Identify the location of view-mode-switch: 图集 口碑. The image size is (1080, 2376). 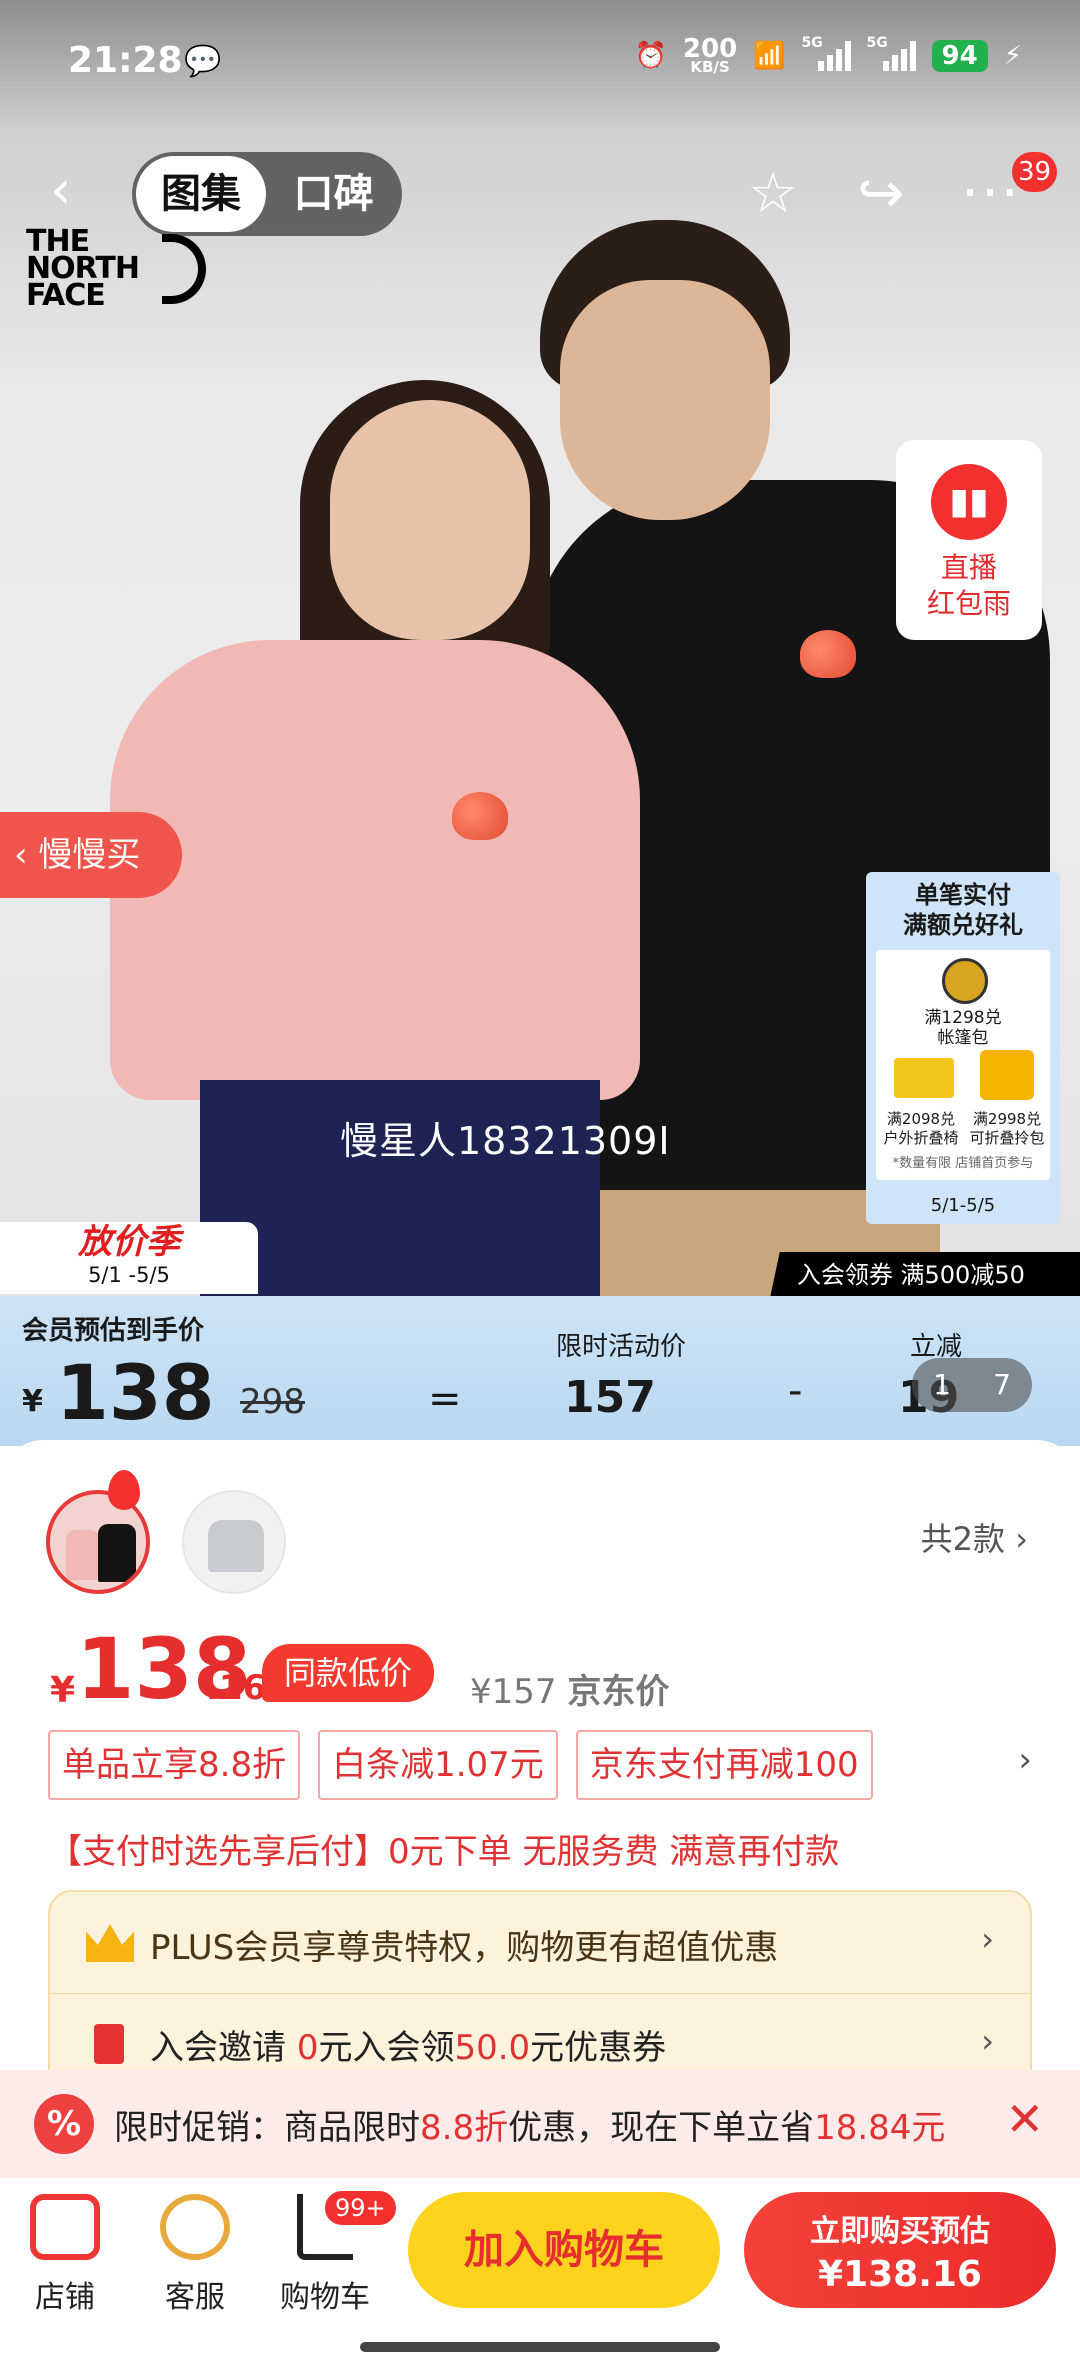
(267, 194).